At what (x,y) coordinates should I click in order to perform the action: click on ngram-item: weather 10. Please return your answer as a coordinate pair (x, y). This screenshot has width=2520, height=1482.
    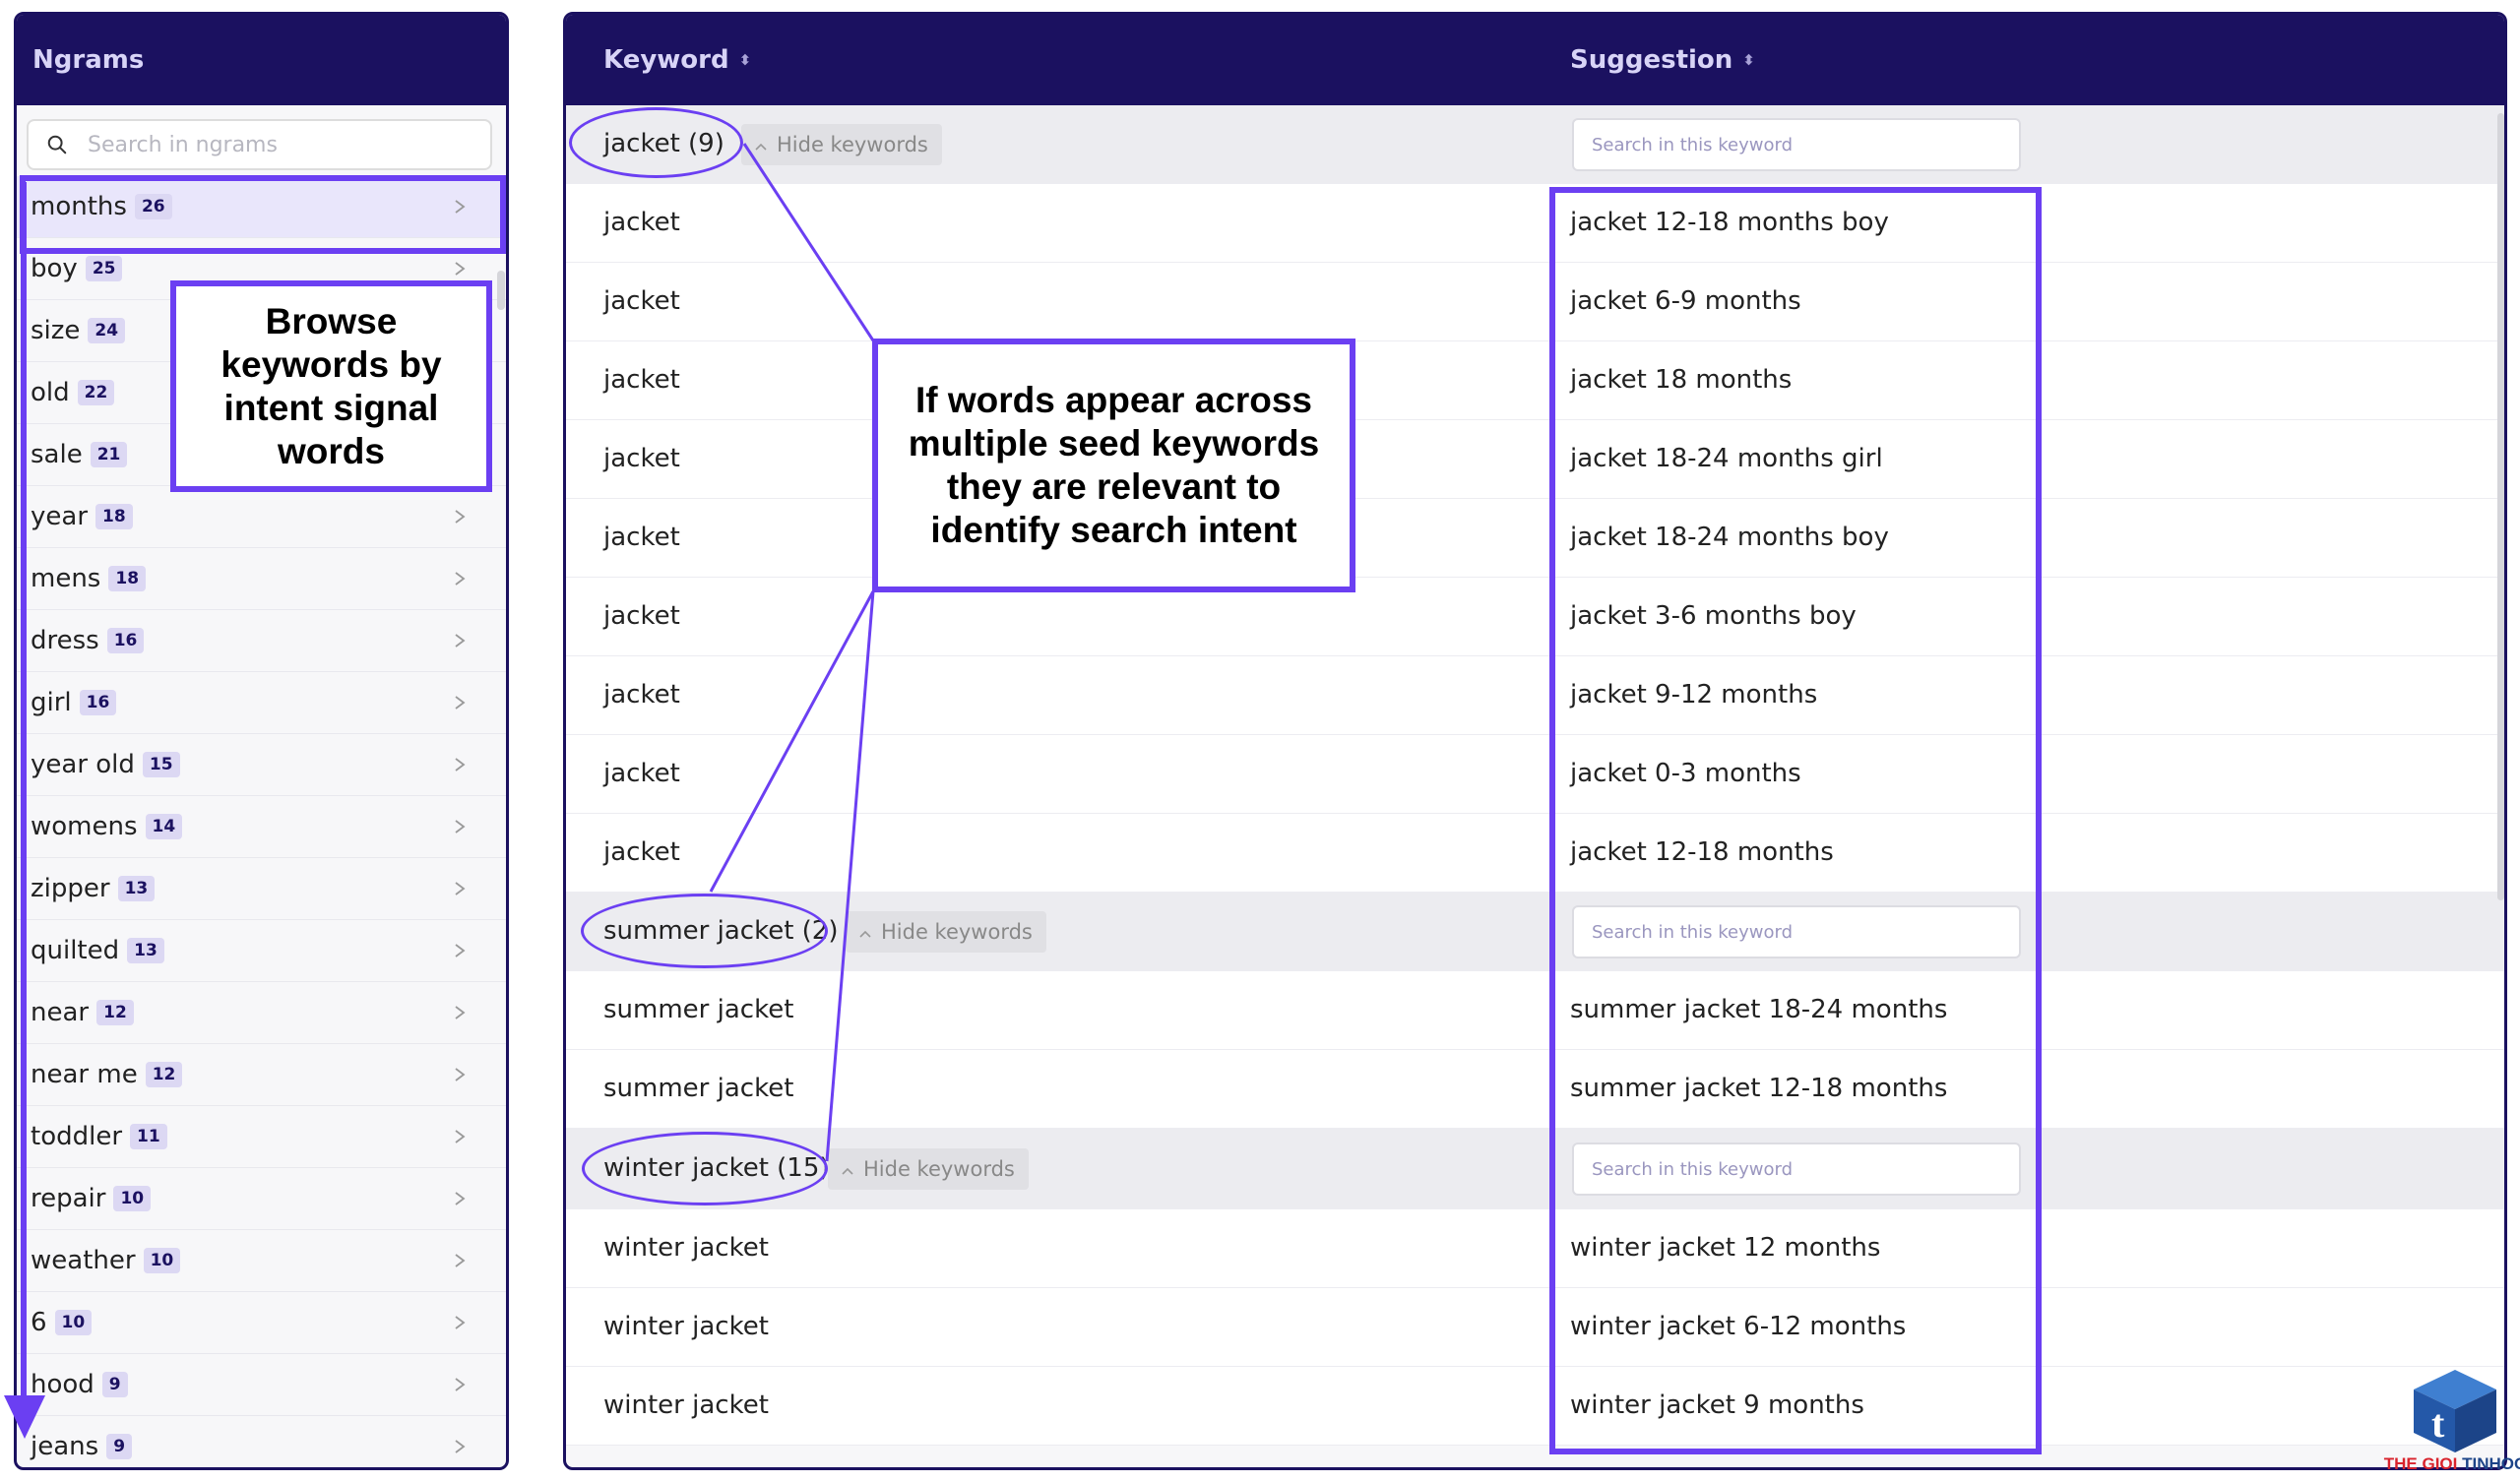
    Looking at the image, I should click on (261, 1261).